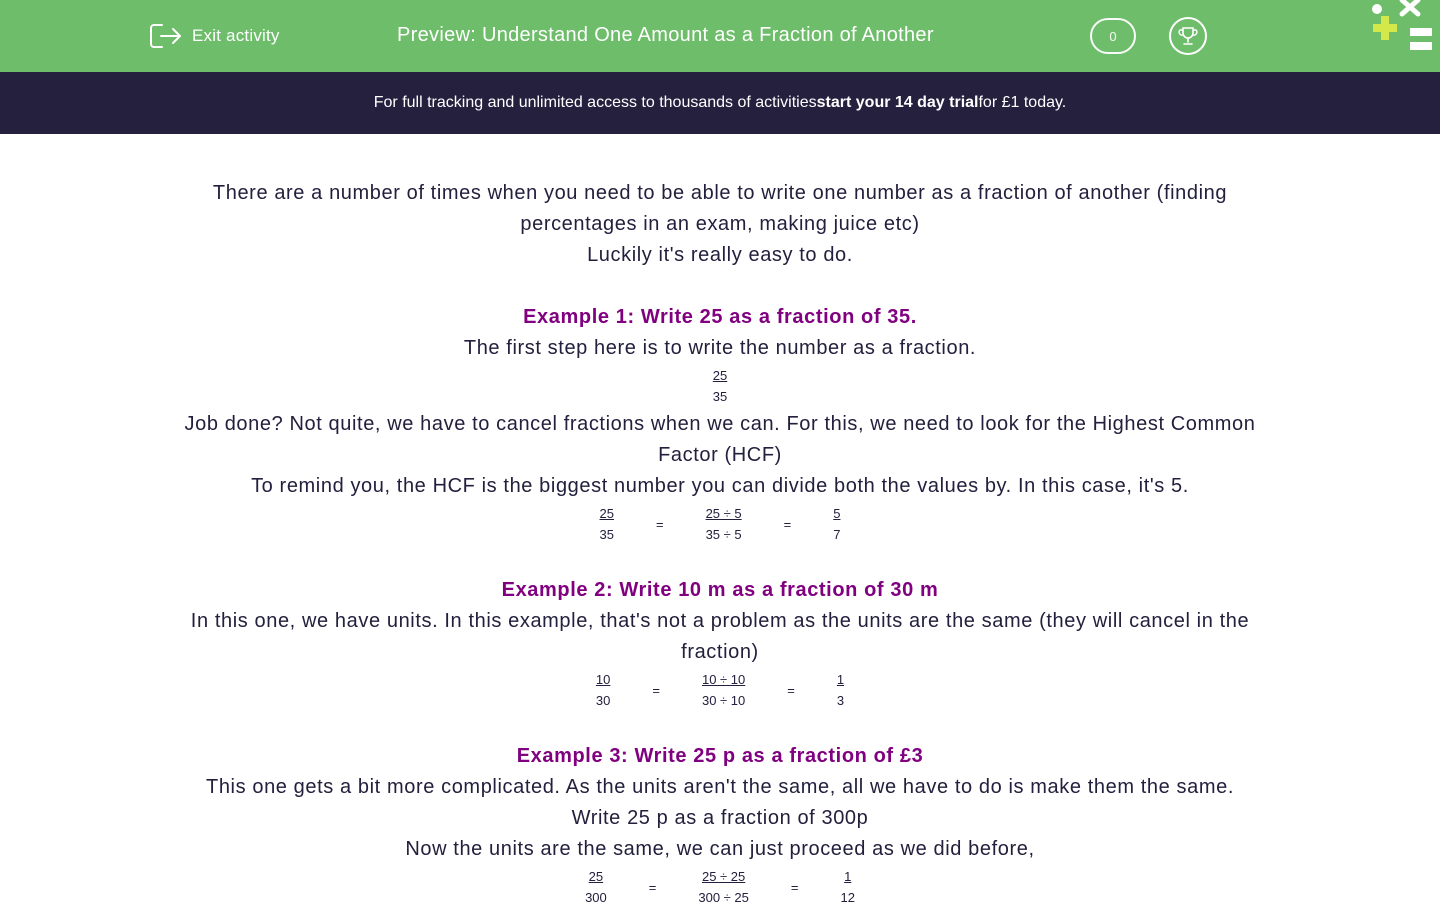 The image size is (1440, 910). Describe the element at coordinates (596, 897) in the screenshot. I see `denominator: 300` at that location.